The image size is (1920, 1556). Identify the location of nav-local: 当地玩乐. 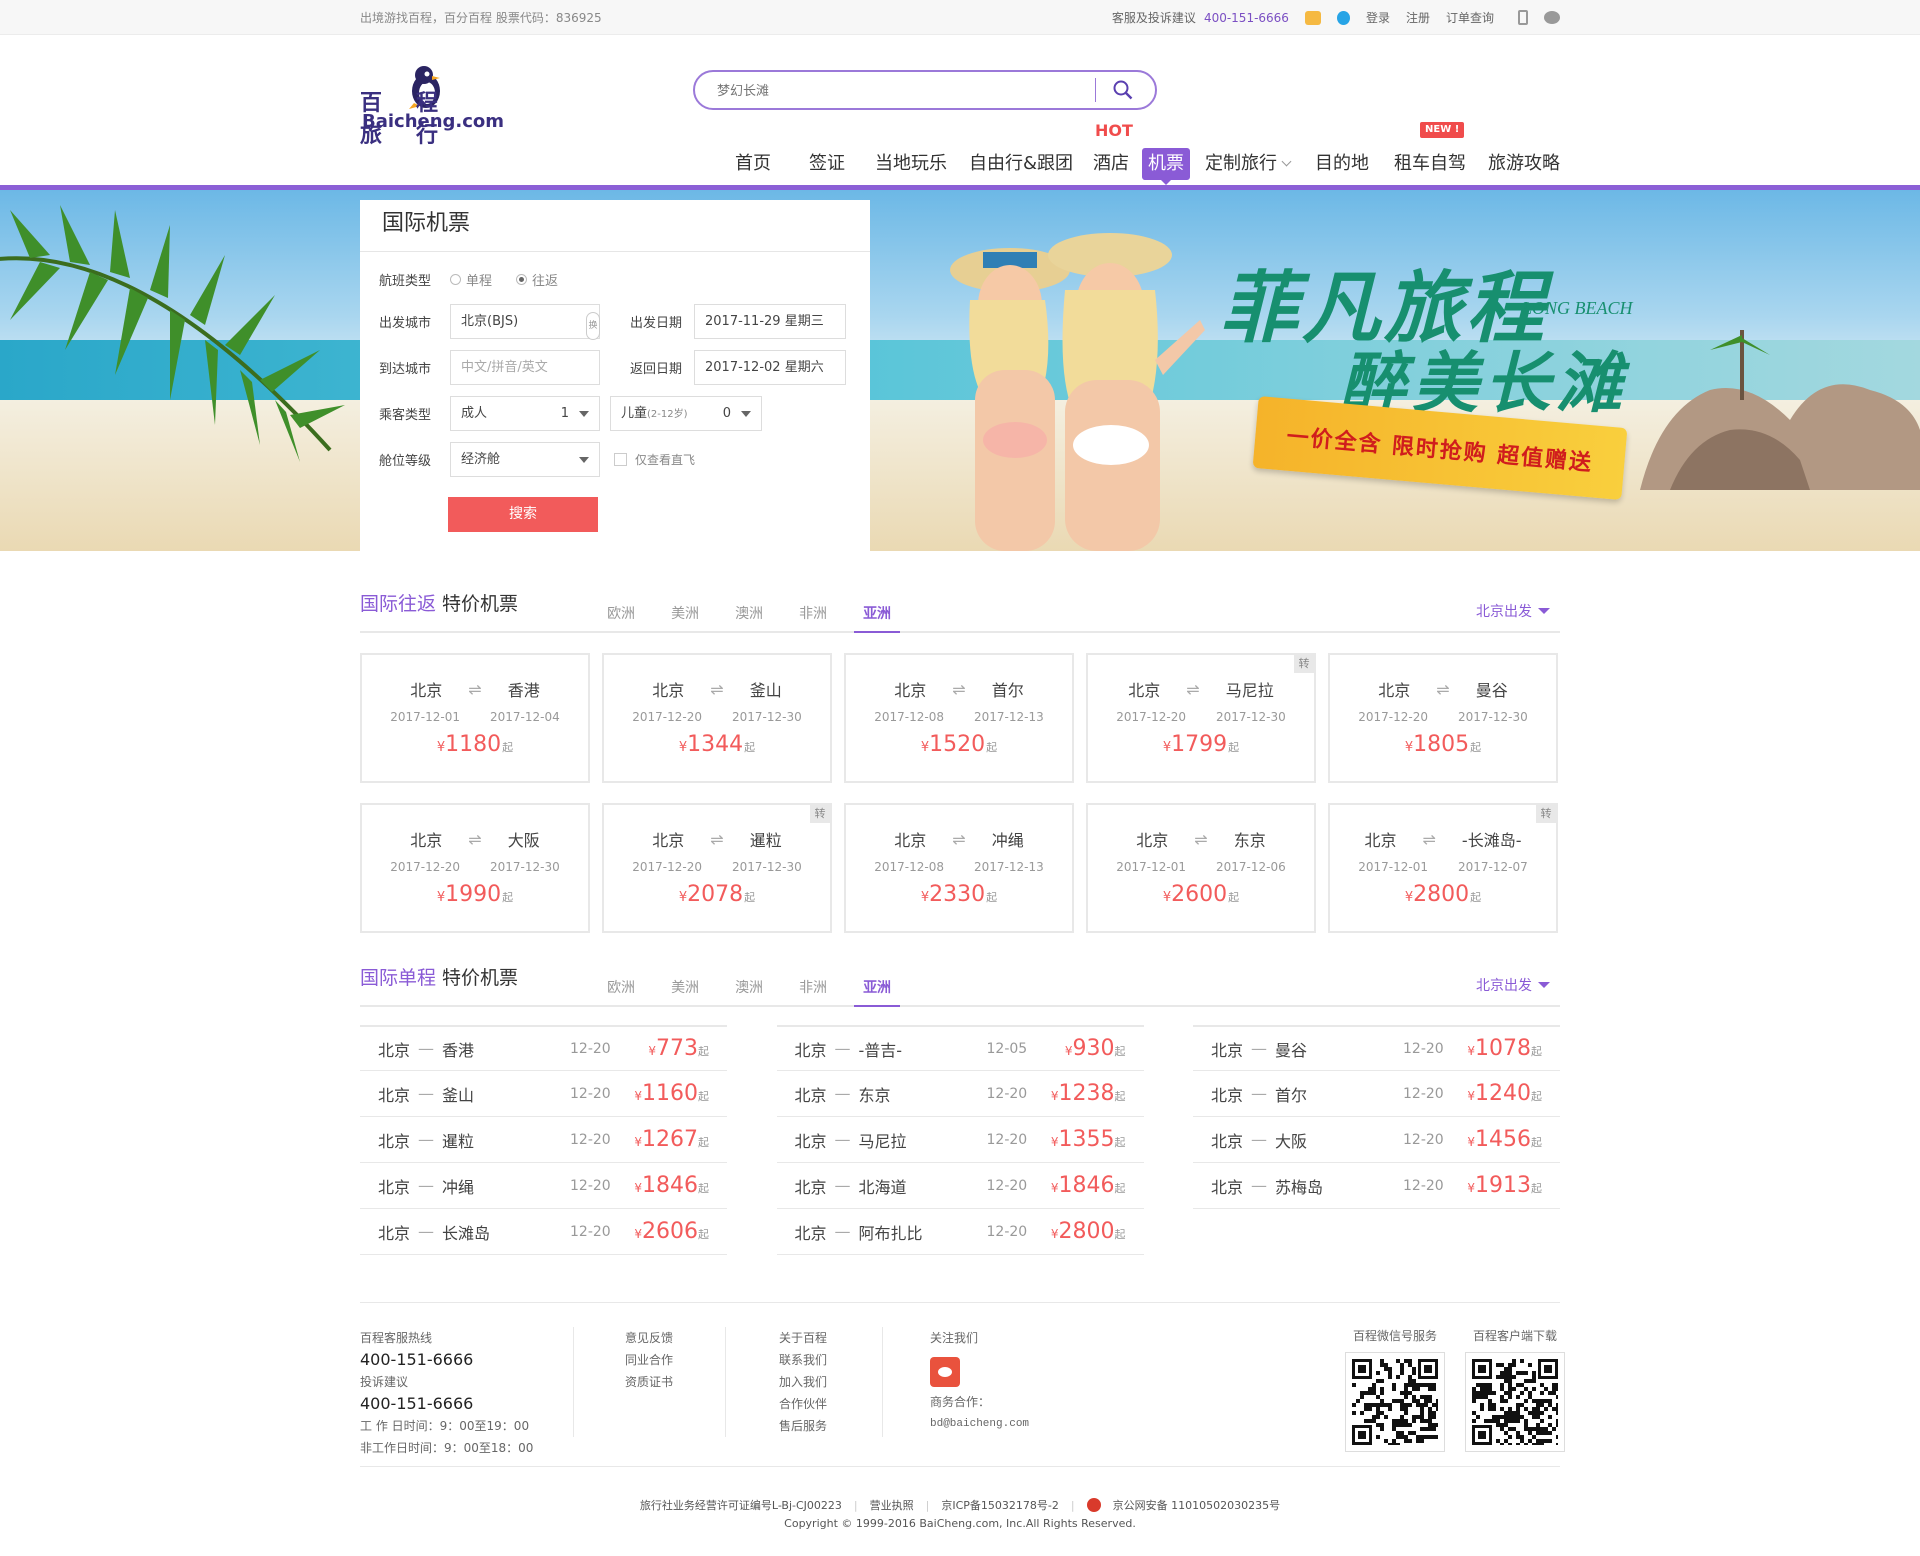
(911, 164).